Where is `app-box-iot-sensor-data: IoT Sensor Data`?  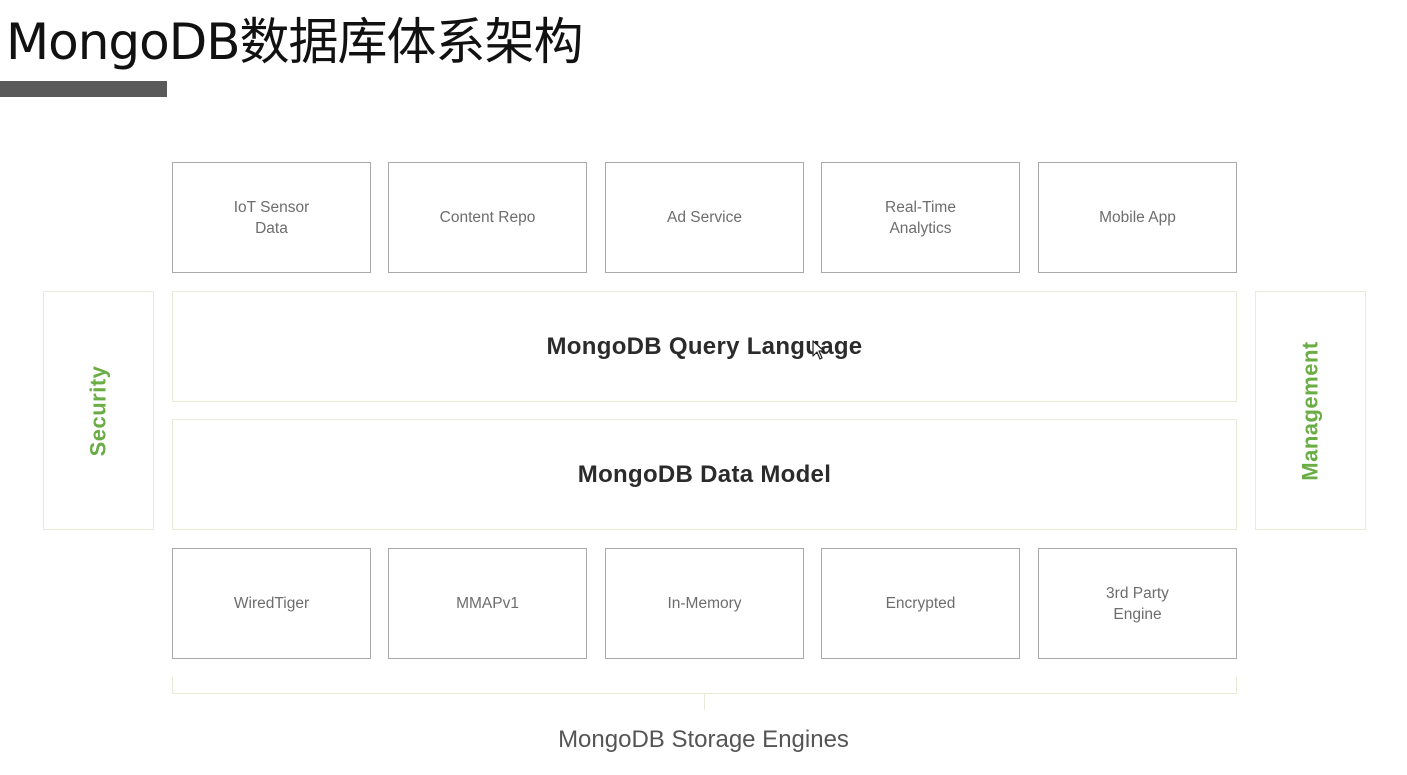 app-box-iot-sensor-data: IoT Sensor Data is located at coordinates (271, 217).